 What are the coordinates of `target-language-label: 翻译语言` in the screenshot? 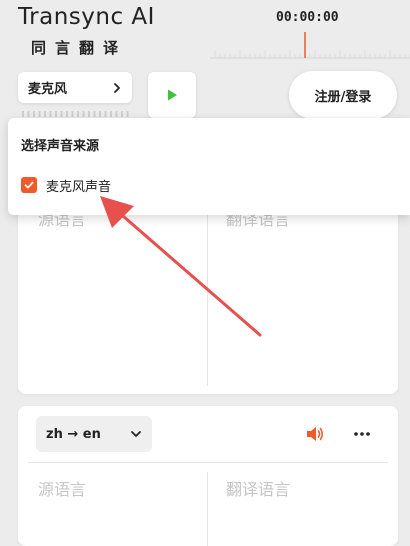 It's located at (258, 489).